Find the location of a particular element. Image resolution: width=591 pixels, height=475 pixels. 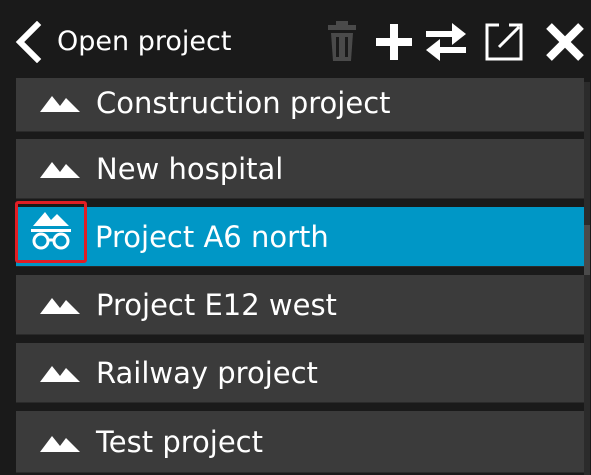

add-button is located at coordinates (394, 42).